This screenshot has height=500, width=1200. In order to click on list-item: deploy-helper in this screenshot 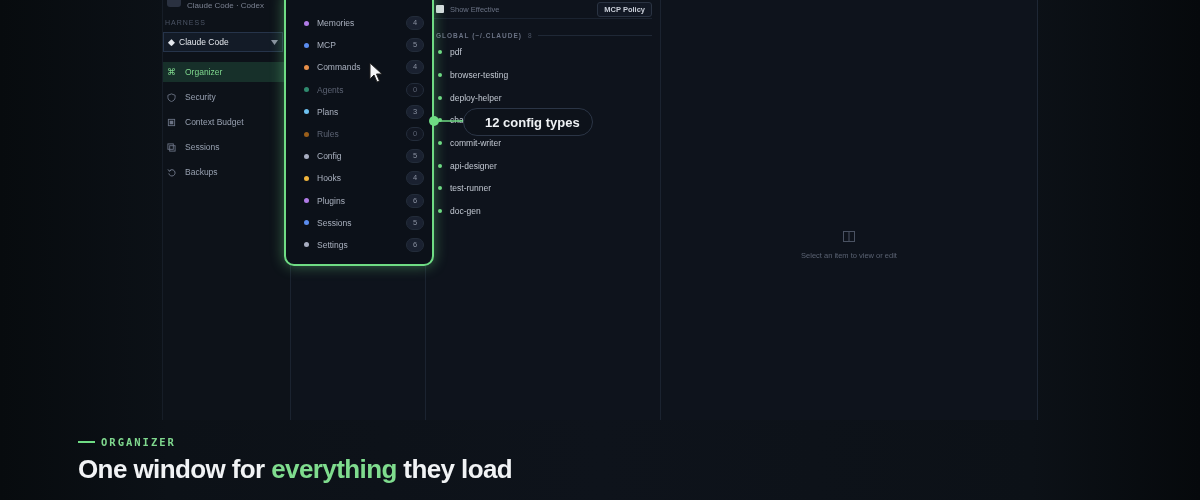, I will do `click(476, 97)`.